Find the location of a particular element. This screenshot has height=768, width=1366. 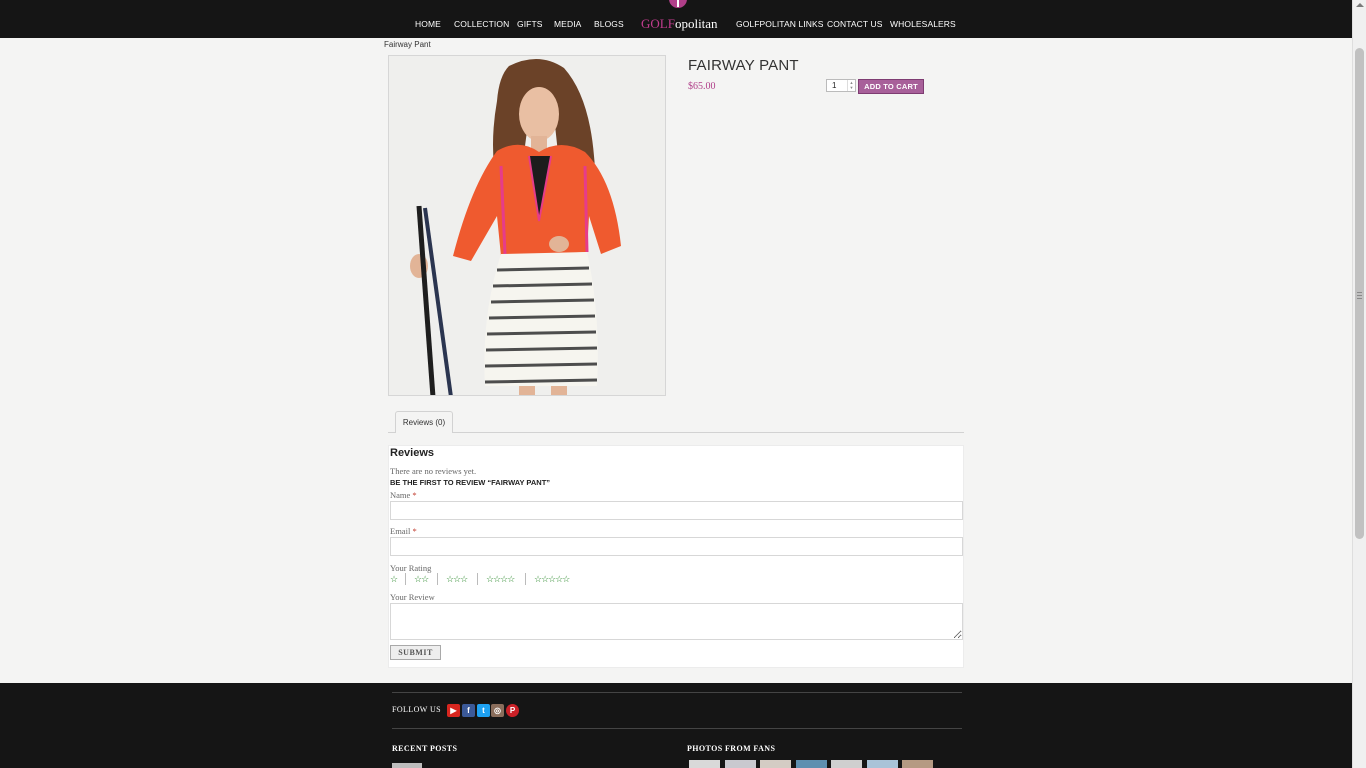

nav-collection: COLLECTION is located at coordinates (481, 24).